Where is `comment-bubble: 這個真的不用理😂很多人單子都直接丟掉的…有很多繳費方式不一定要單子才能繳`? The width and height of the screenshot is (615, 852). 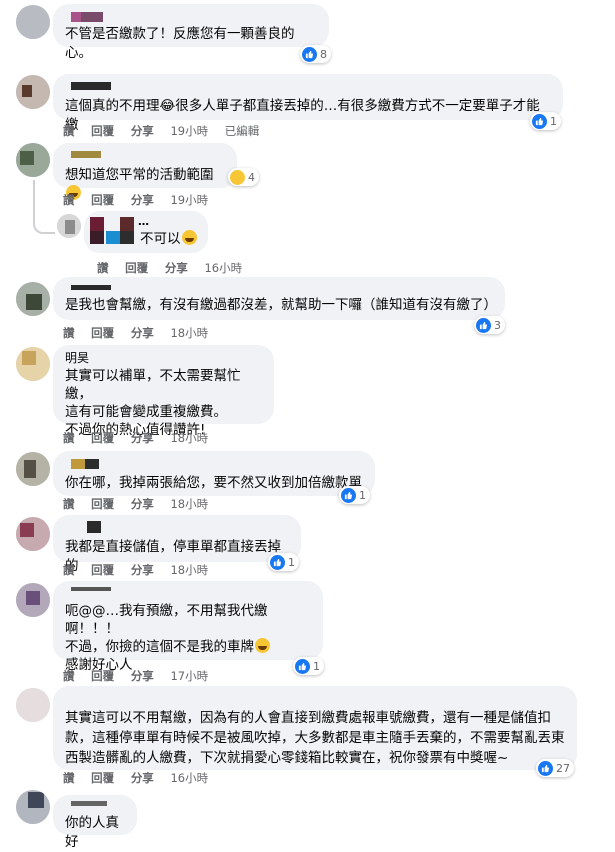 comment-bubble: 這個真的不用理😂很多人單子都直接丟掉的…有很多繳費方式不一定要單子才能繳 is located at coordinates (308, 103).